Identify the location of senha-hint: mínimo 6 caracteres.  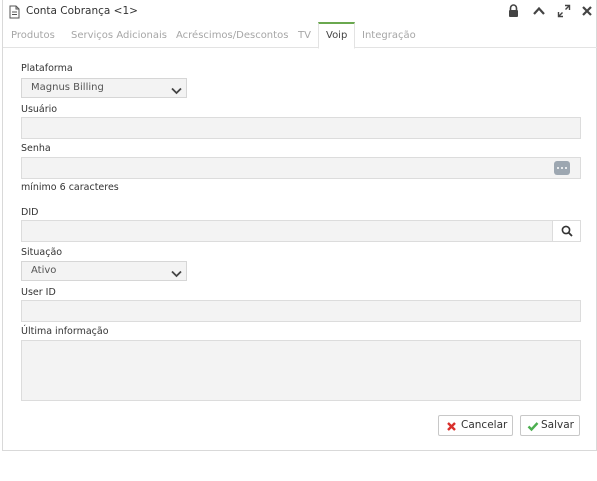
(70, 187).